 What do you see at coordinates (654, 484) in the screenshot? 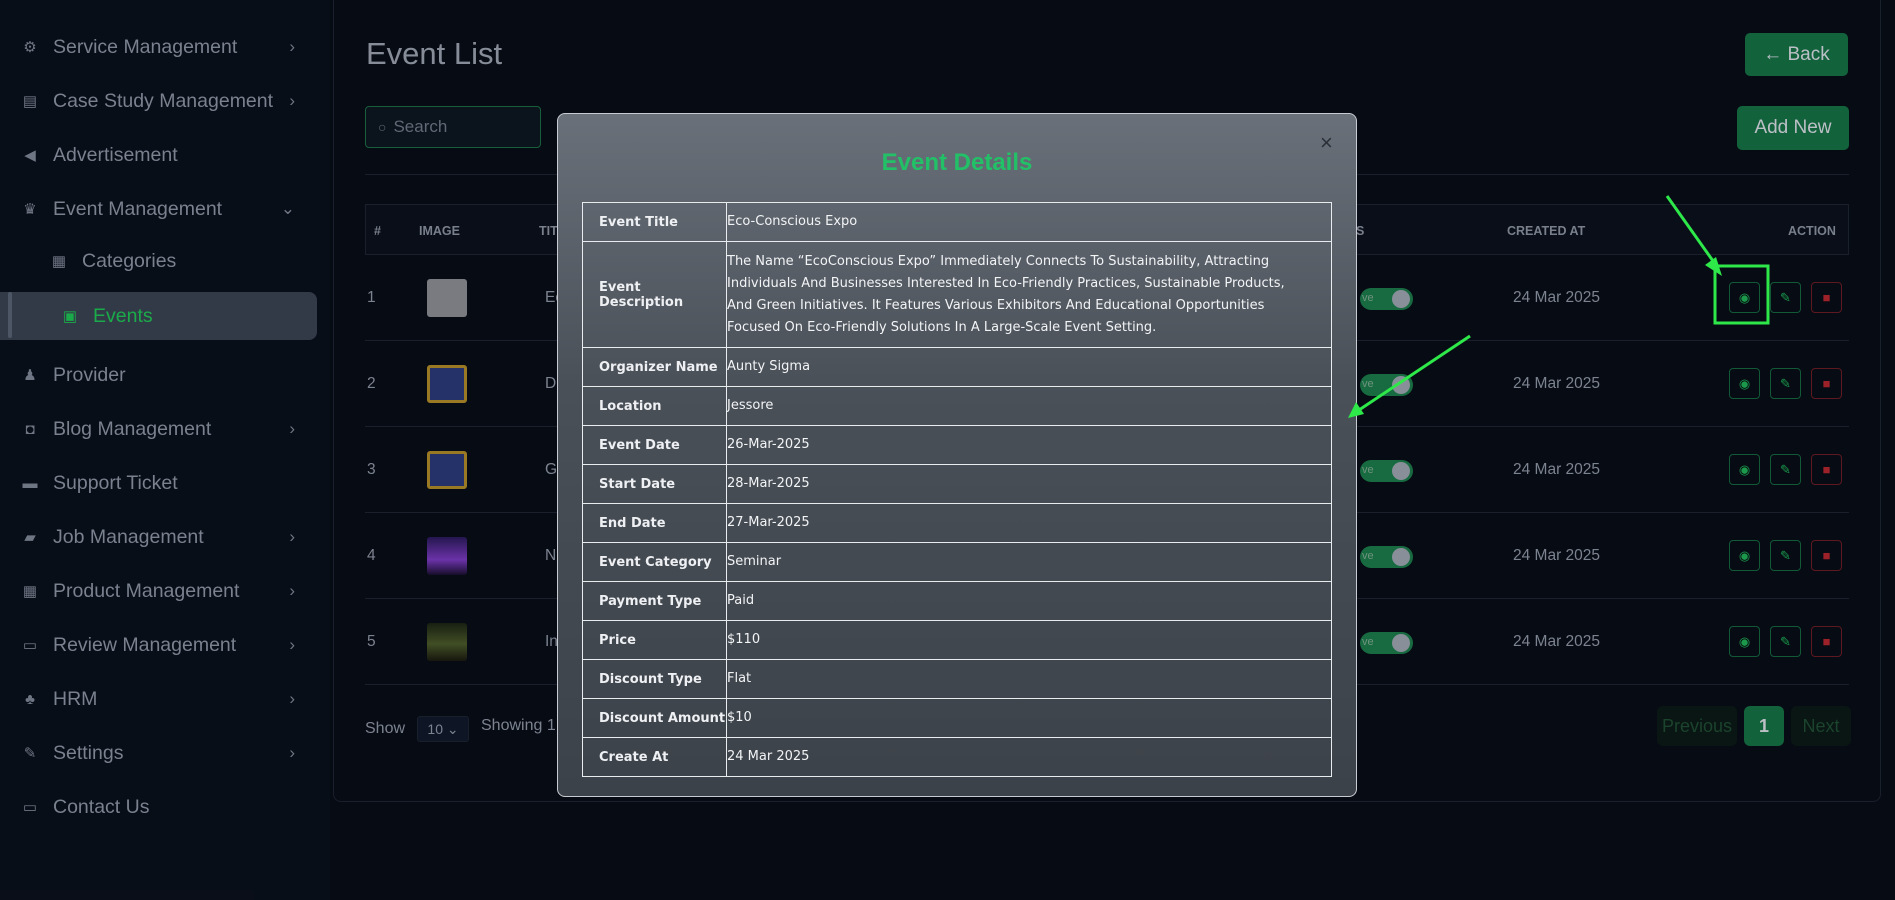
I see `detail-key: Start Date` at bounding box center [654, 484].